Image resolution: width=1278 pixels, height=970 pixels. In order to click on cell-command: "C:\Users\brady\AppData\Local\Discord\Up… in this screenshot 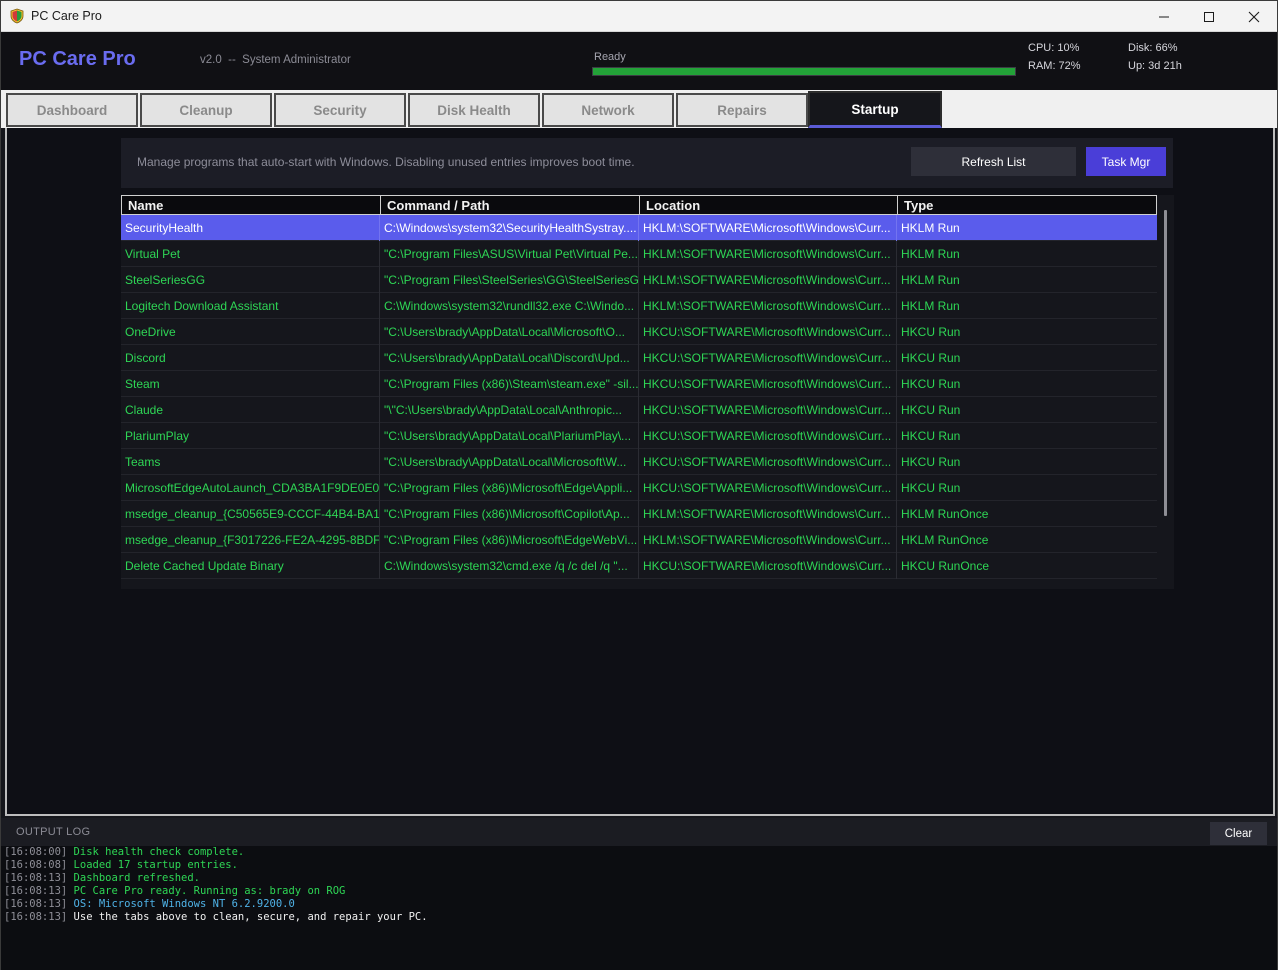, I will do `click(509, 358)`.